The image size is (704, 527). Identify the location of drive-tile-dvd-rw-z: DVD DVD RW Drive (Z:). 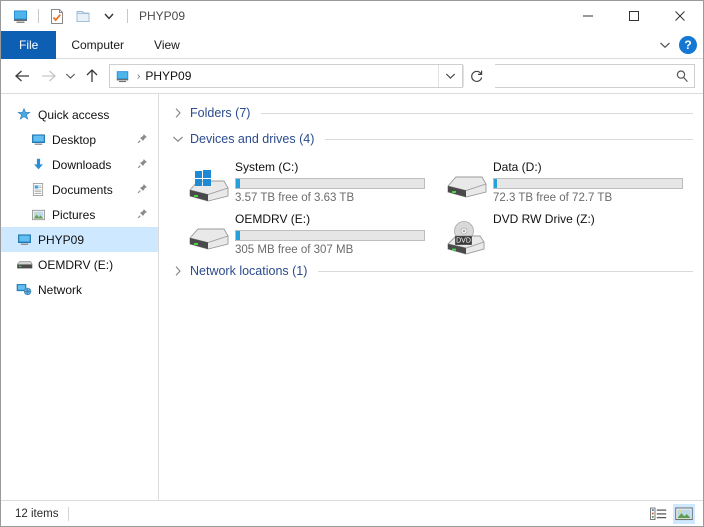
(568, 232).